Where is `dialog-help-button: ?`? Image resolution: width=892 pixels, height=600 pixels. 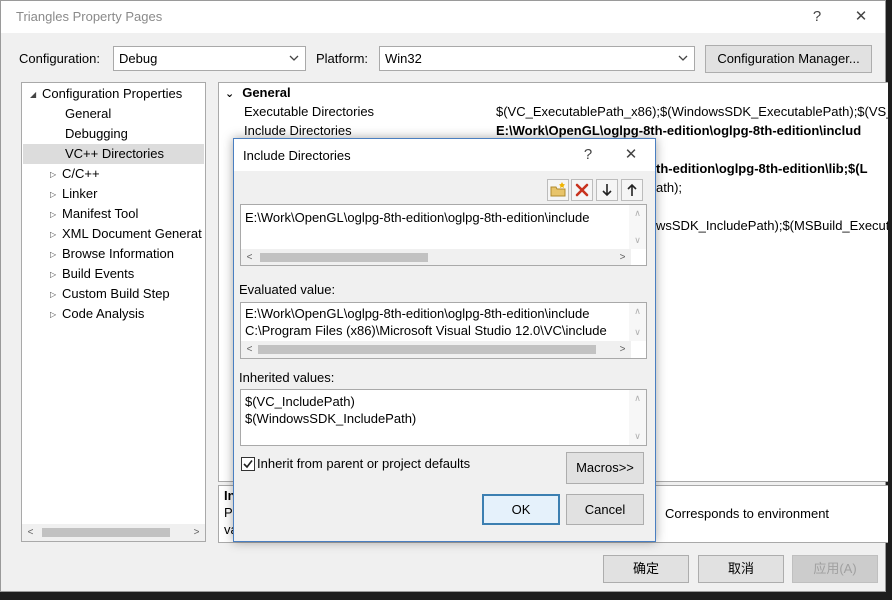 dialog-help-button: ? is located at coordinates (588, 155).